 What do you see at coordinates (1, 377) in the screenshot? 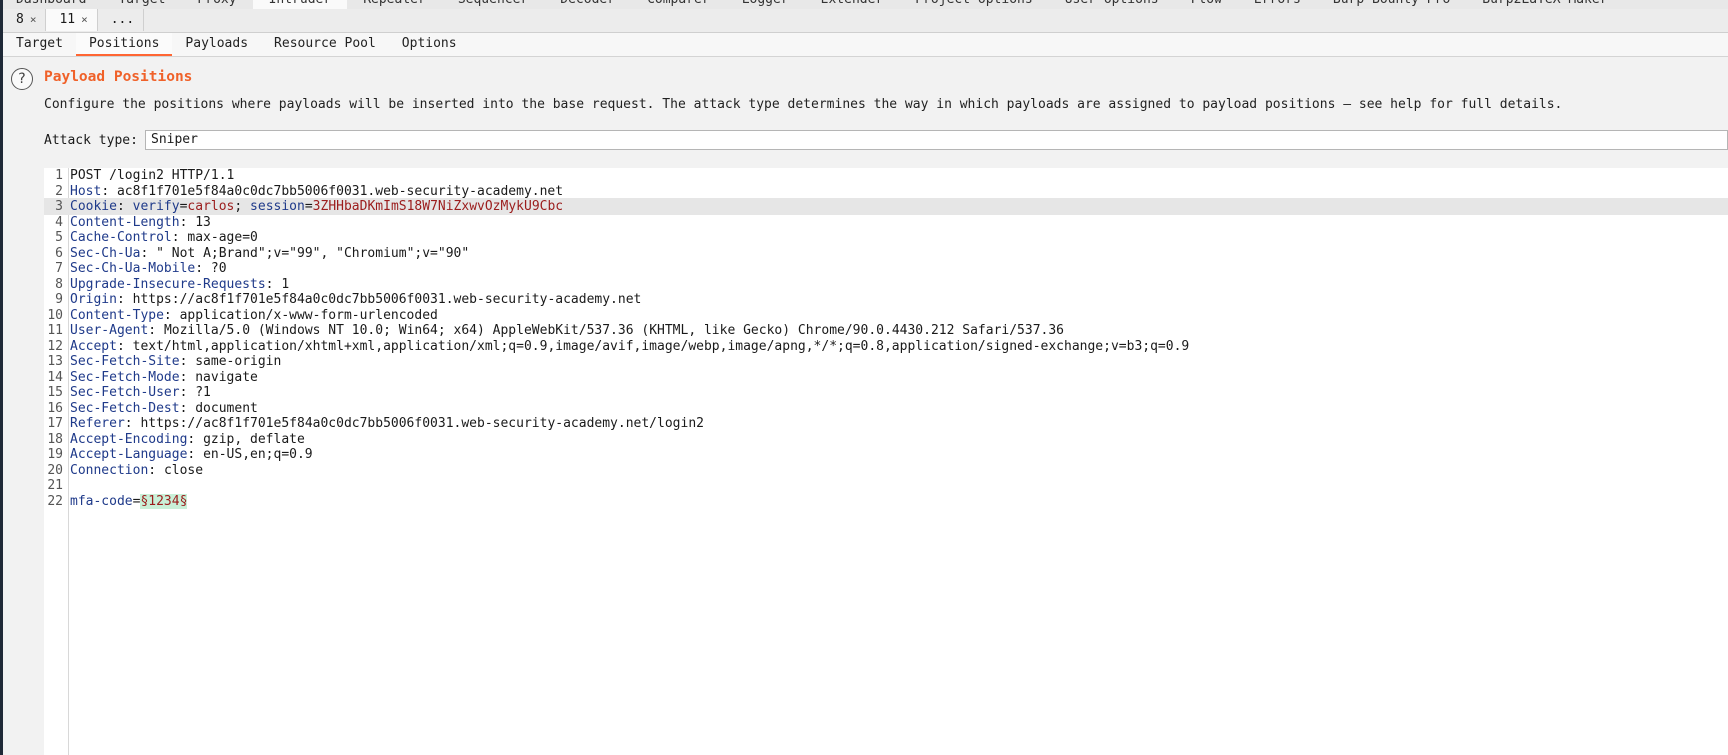
I see `window-left-border` at bounding box center [1, 377].